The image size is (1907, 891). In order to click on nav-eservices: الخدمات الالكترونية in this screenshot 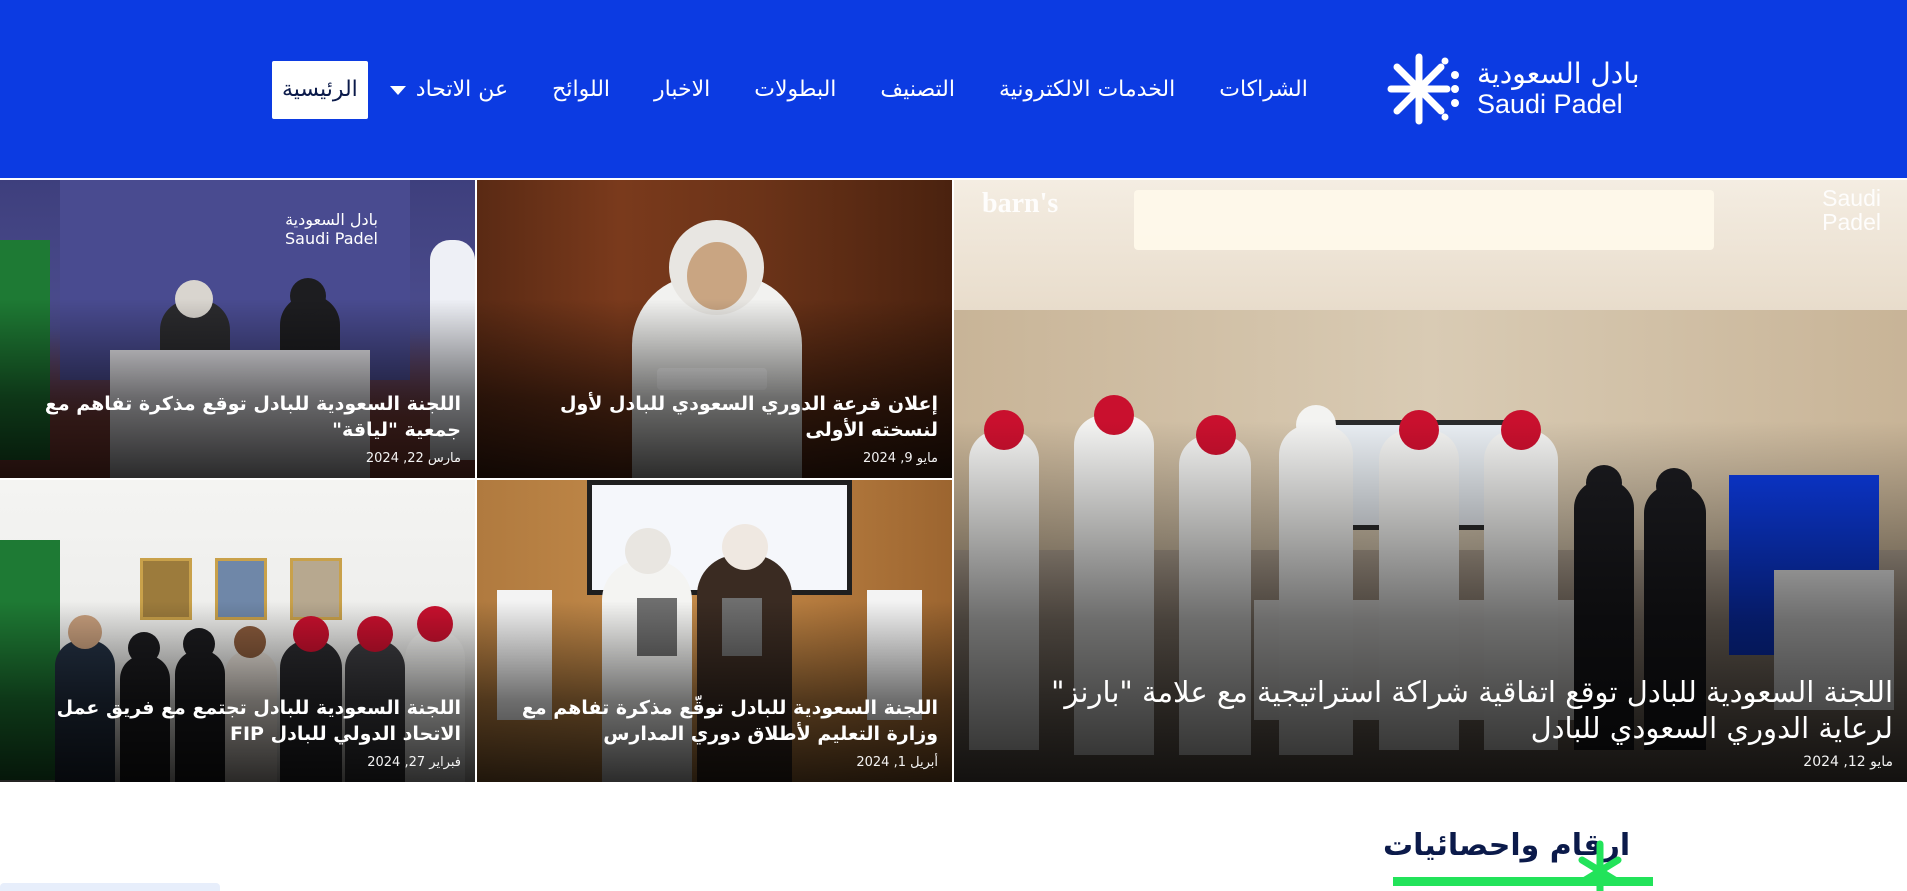, I will do `click(1087, 90)`.